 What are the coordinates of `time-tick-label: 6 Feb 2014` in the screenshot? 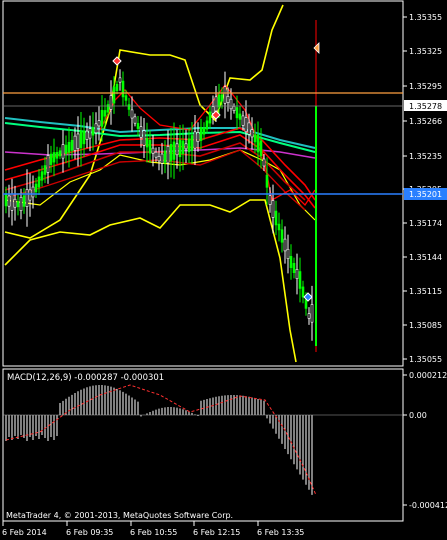 It's located at (24, 532).